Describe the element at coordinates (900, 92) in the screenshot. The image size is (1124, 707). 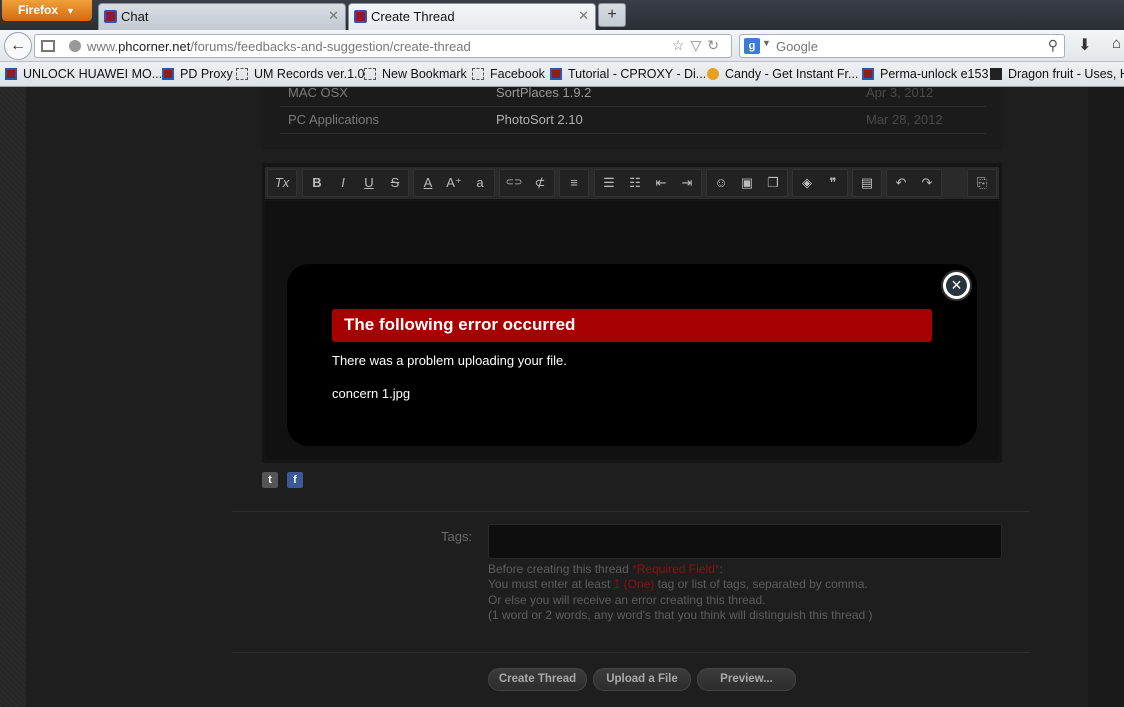
I see `row-date: Apr 3, 2012` at that location.